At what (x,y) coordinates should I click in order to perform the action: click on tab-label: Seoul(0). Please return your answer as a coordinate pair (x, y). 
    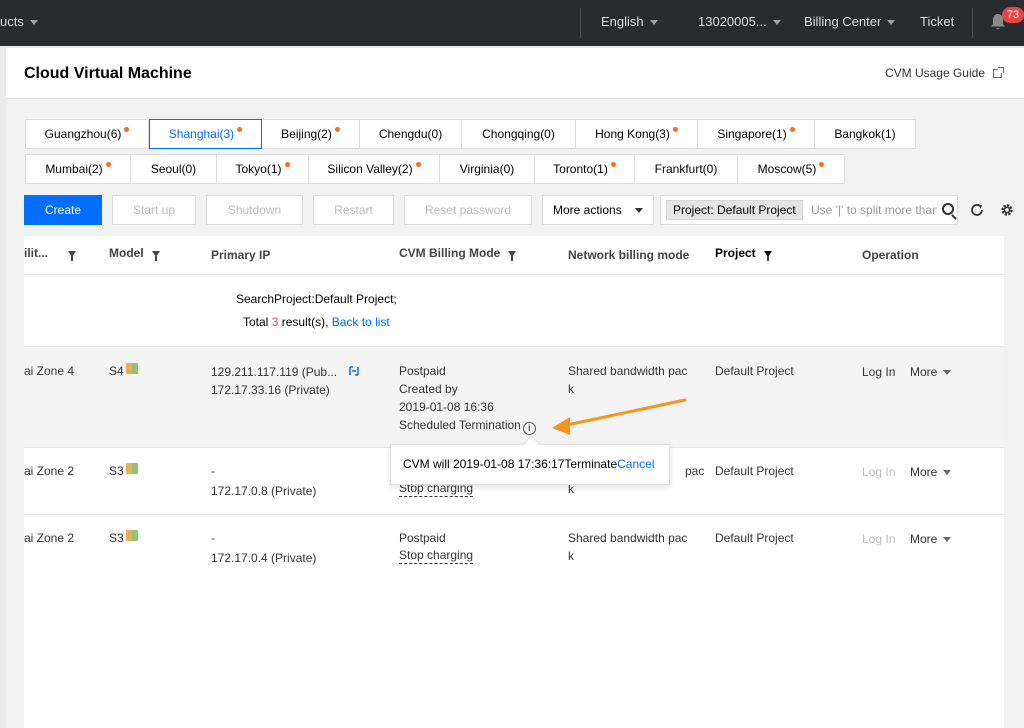
    Looking at the image, I should click on (173, 169).